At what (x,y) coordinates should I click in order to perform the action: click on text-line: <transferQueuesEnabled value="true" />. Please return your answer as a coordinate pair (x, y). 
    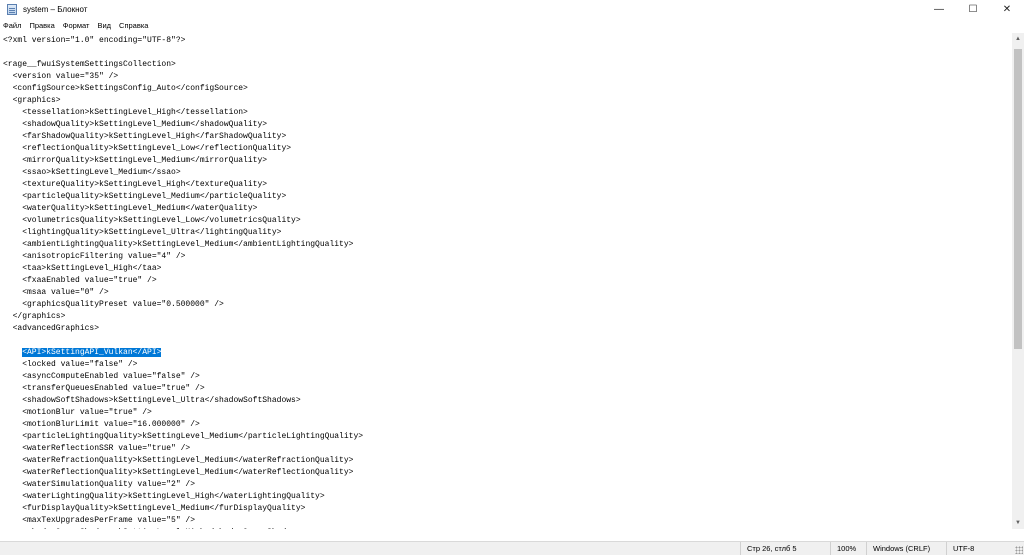
    Looking at the image, I should click on (507, 389).